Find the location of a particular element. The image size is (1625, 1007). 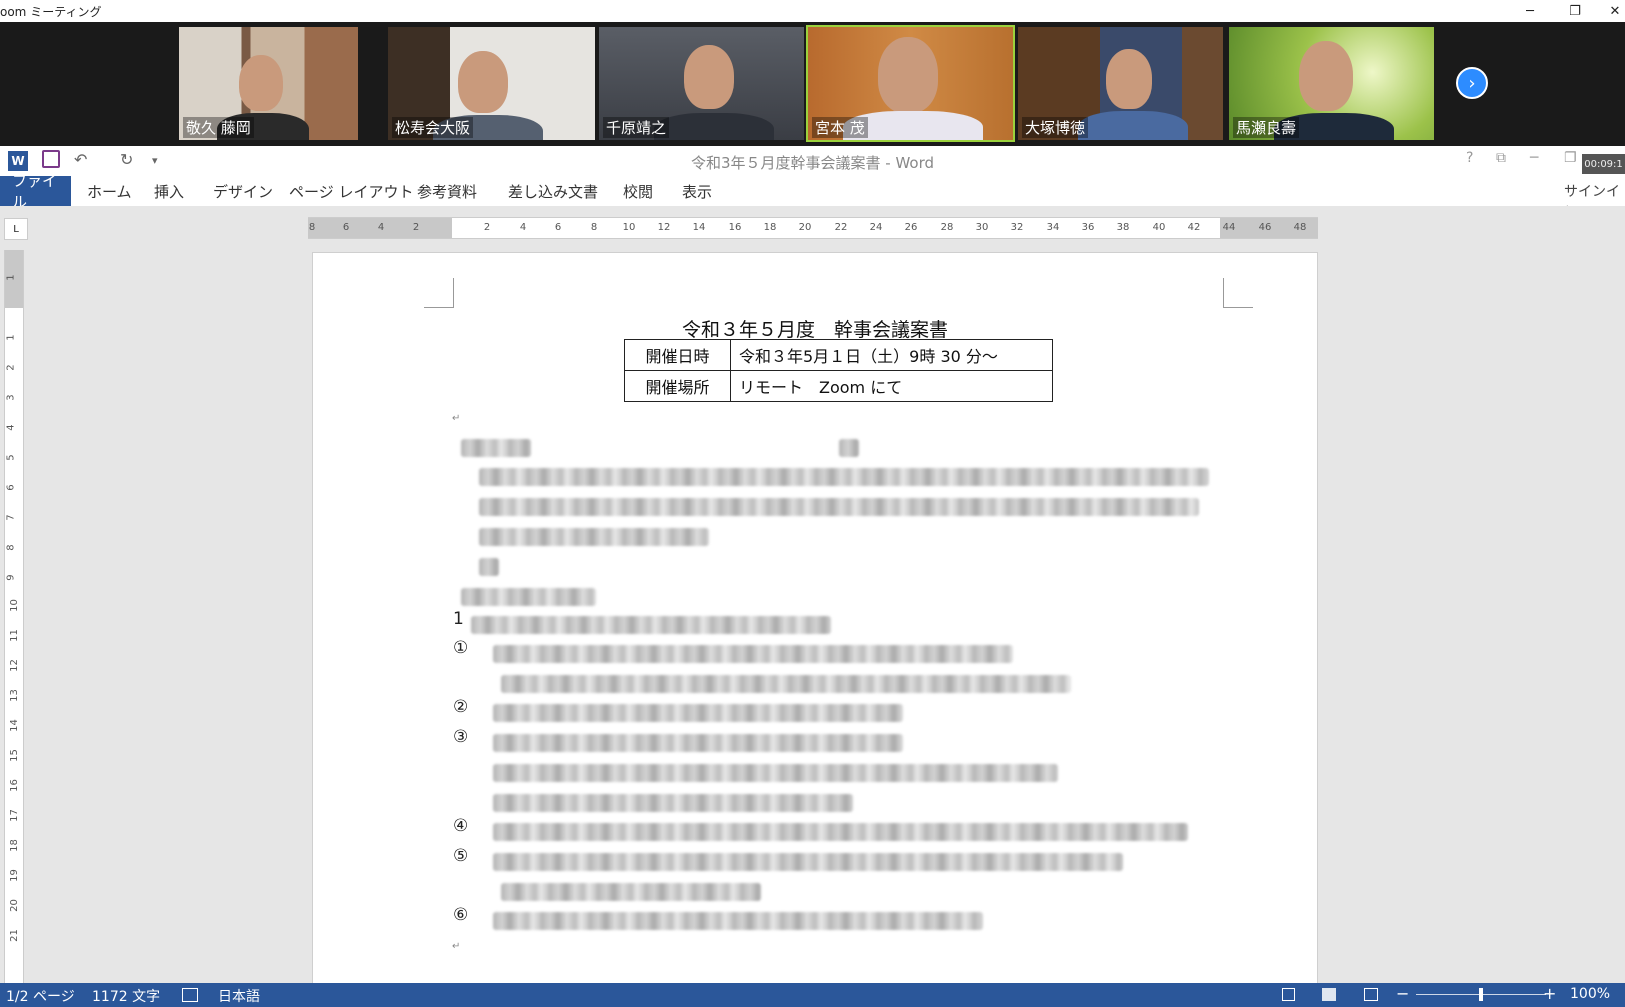

list-marker: ④ is located at coordinates (461, 826).